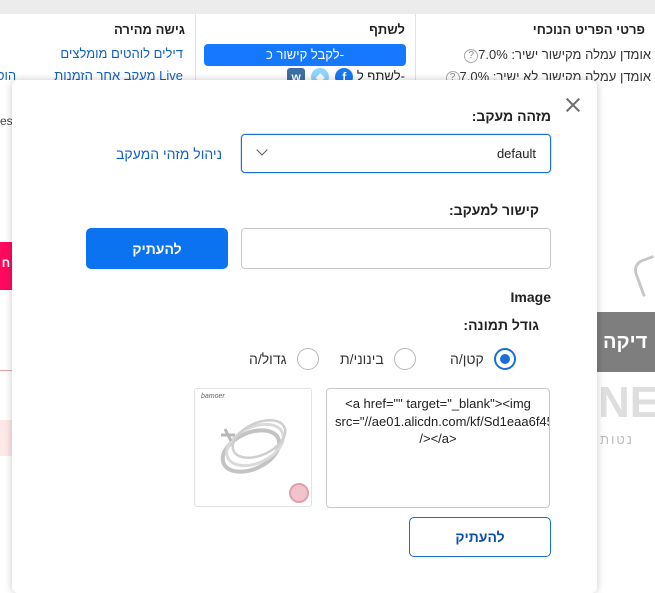 The width and height of the screenshot is (655, 593). What do you see at coordinates (480, 537) in the screenshot?
I see `copy-code-button: להעתיק` at bounding box center [480, 537].